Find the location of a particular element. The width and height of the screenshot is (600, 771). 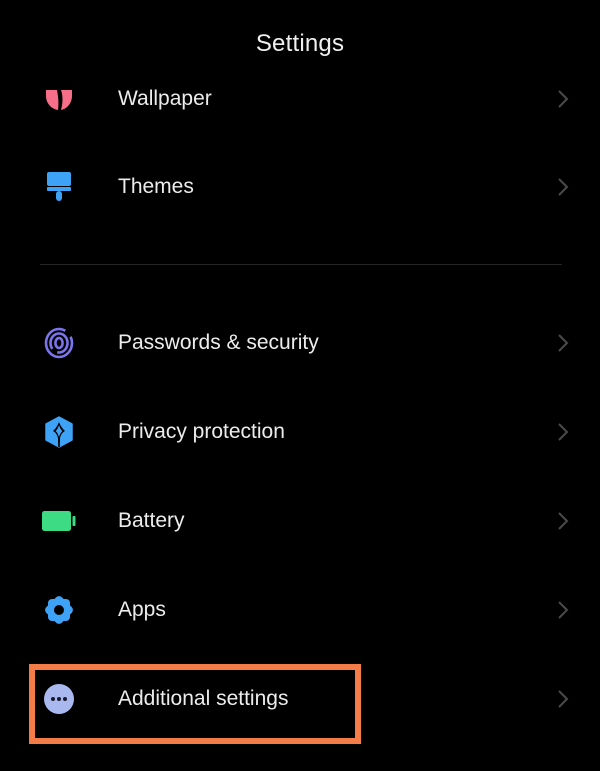

settings-item-themes: Themes is located at coordinates (300, 187).